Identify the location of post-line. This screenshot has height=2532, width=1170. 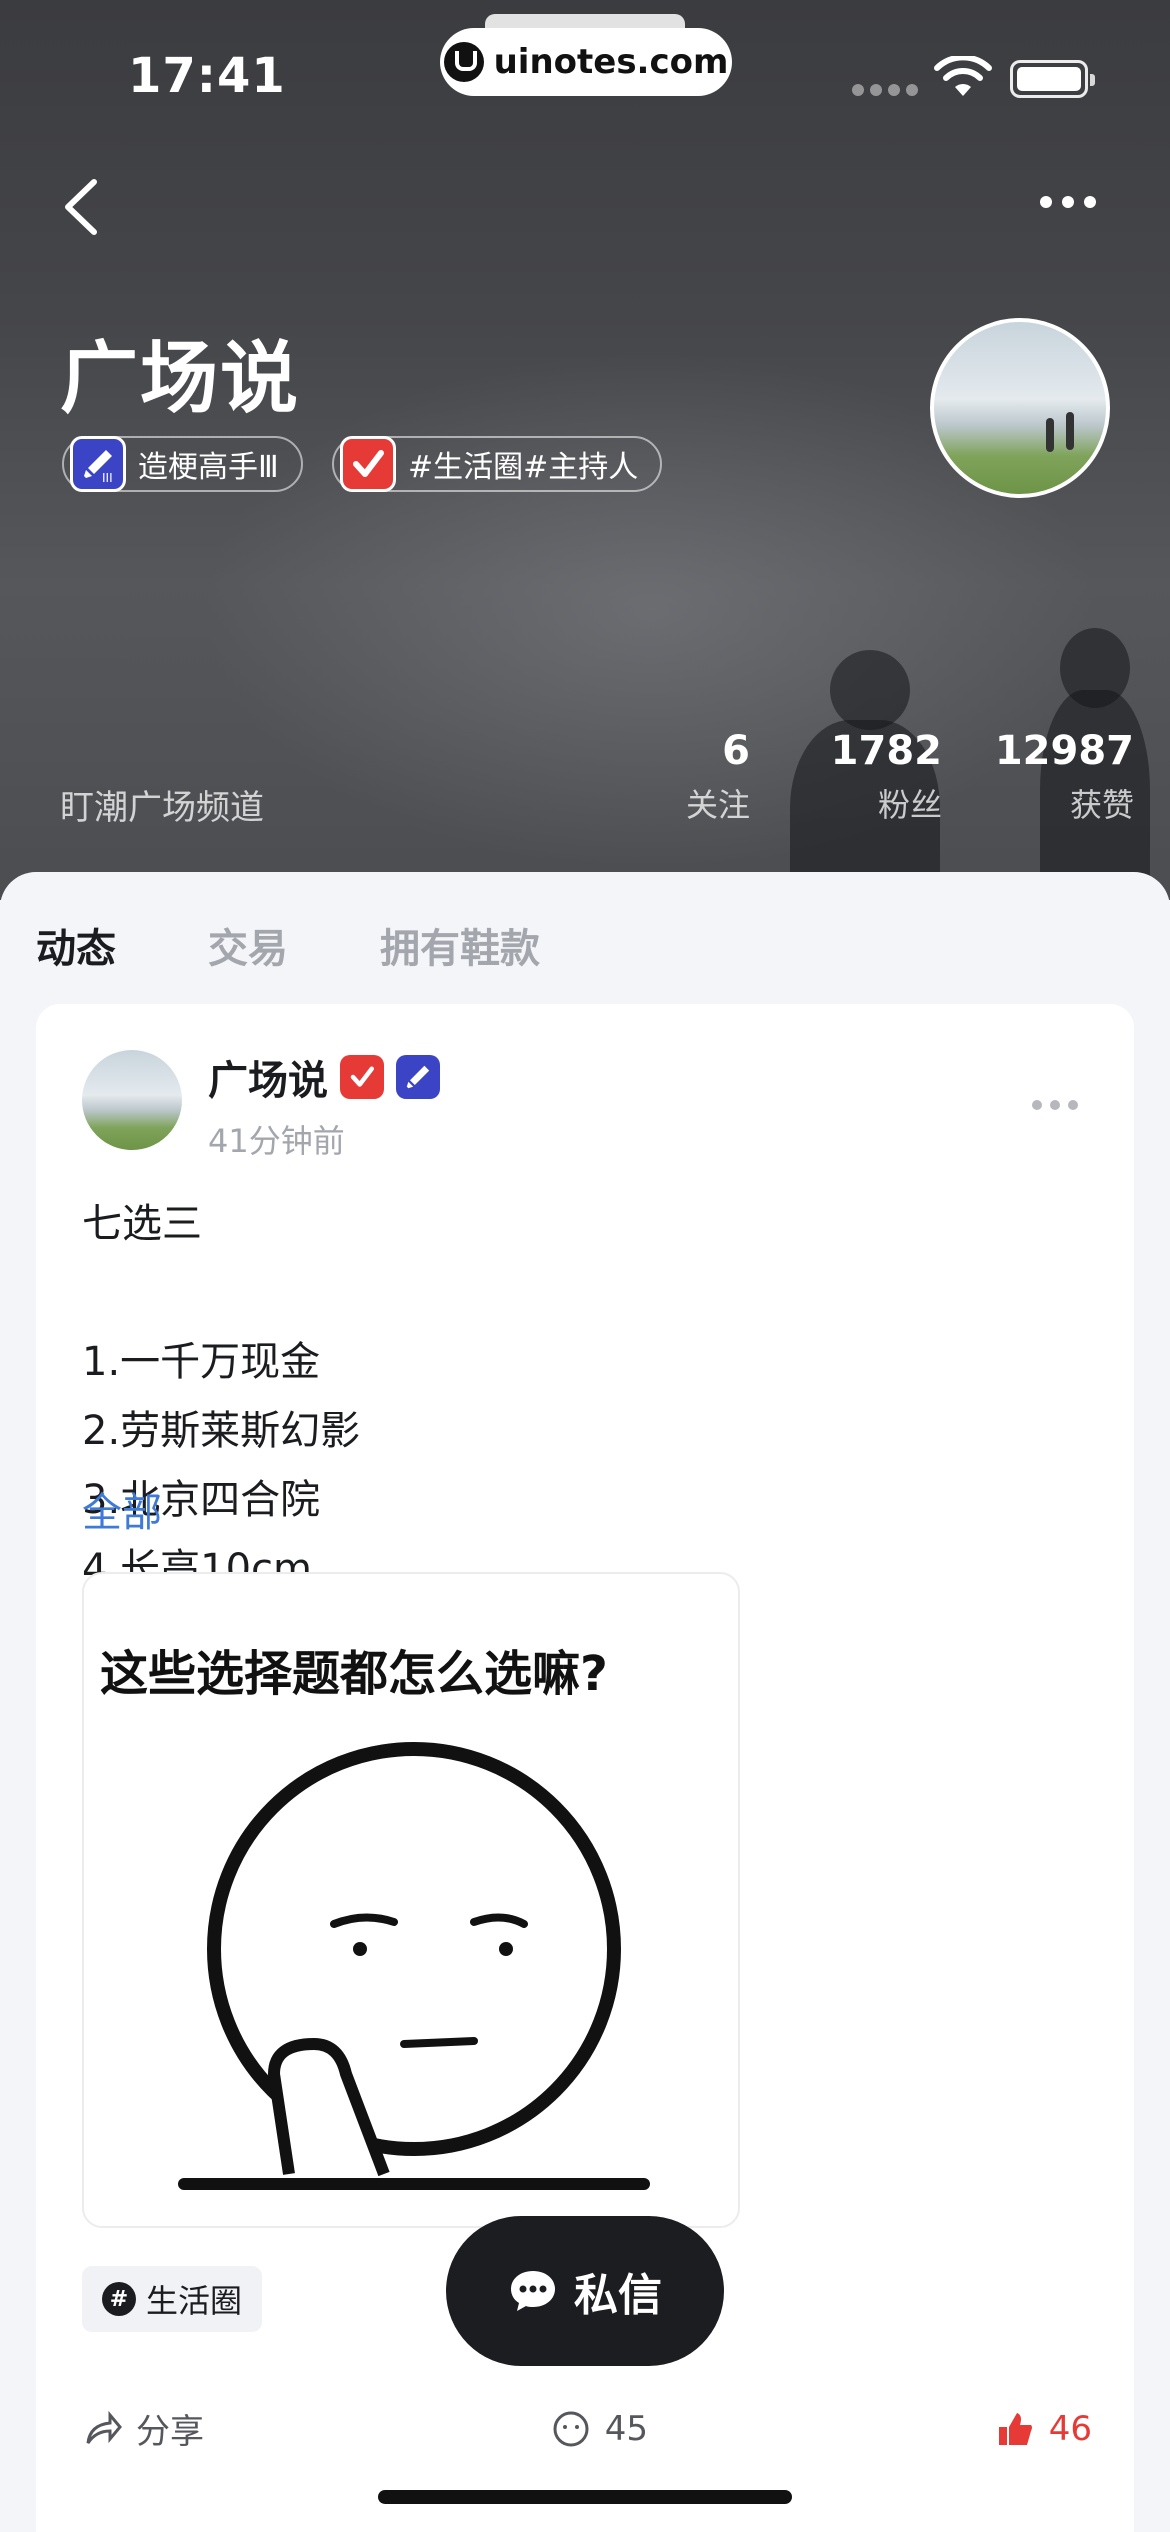
(221, 1293).